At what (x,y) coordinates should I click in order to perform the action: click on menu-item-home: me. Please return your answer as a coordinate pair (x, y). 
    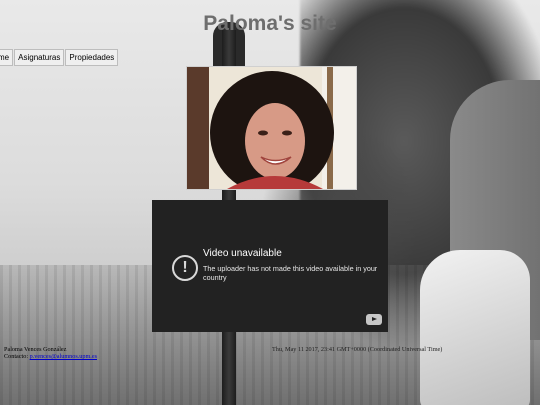
    Looking at the image, I should click on (7, 57).